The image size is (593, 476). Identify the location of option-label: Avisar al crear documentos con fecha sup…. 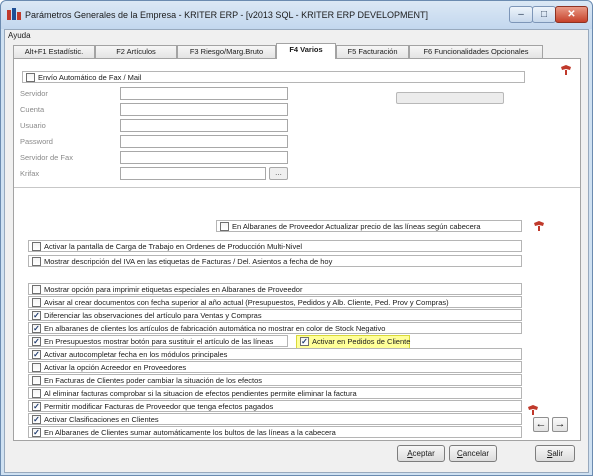
(246, 302).